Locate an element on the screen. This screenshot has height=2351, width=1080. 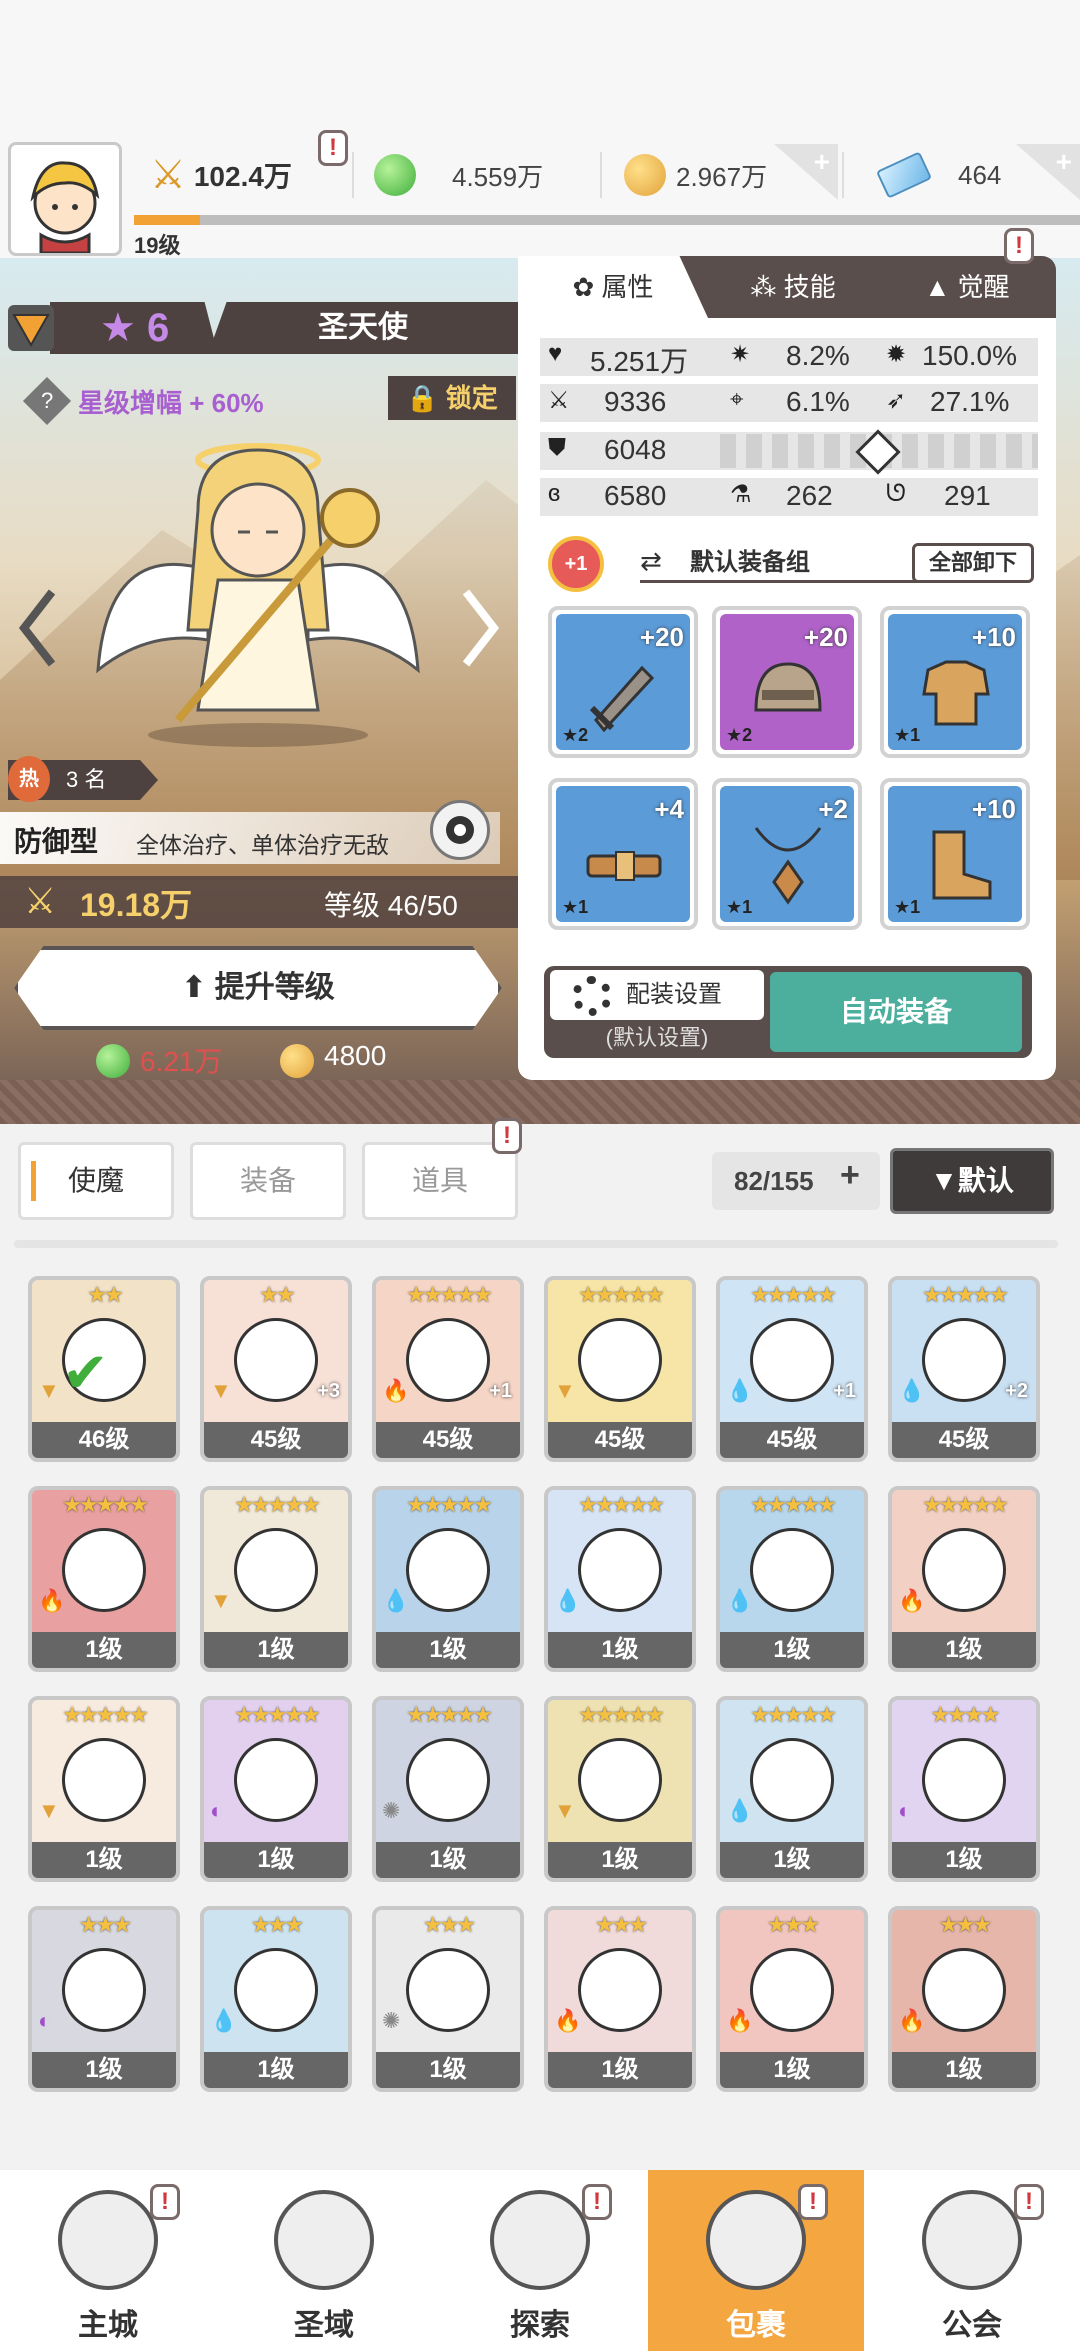
bag-icon is located at coordinates (756, 2240).